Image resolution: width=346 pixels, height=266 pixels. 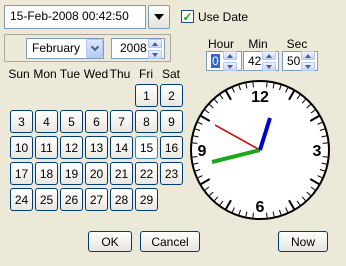 What do you see at coordinates (317, 151) in the screenshot?
I see `clock-numeral-3: 3` at bounding box center [317, 151].